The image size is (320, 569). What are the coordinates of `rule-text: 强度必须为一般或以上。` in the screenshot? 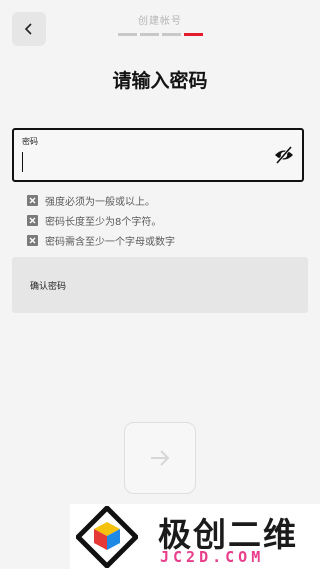 It's located at (100, 202).